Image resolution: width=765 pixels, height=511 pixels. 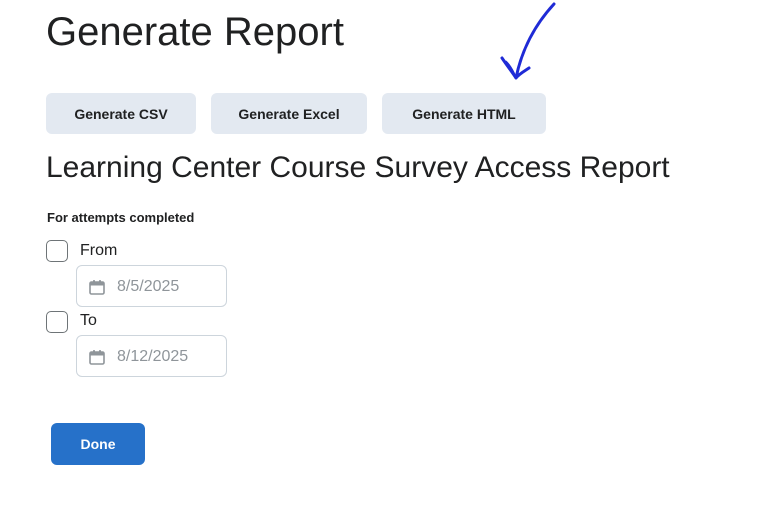 I want to click on from-date-field: 8/5/2025, so click(x=151, y=286).